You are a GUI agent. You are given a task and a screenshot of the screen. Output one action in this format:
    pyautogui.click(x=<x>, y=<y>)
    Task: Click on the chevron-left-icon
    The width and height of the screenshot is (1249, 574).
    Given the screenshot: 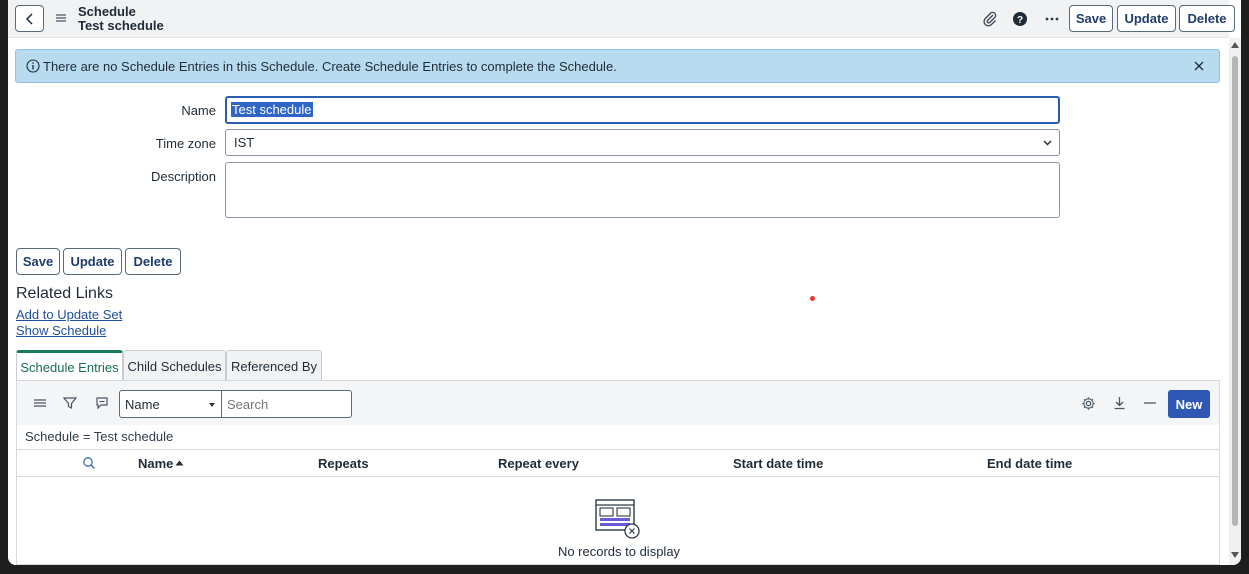 What is the action you would take?
    pyautogui.click(x=29, y=18)
    